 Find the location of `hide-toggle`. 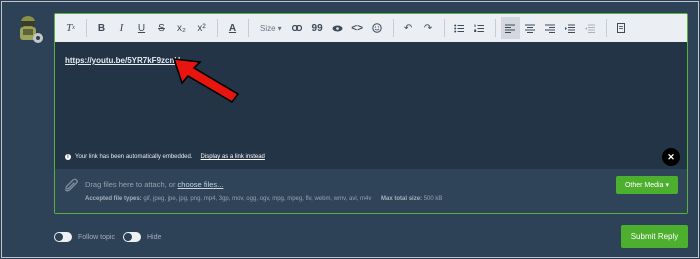

hide-toggle is located at coordinates (132, 237).